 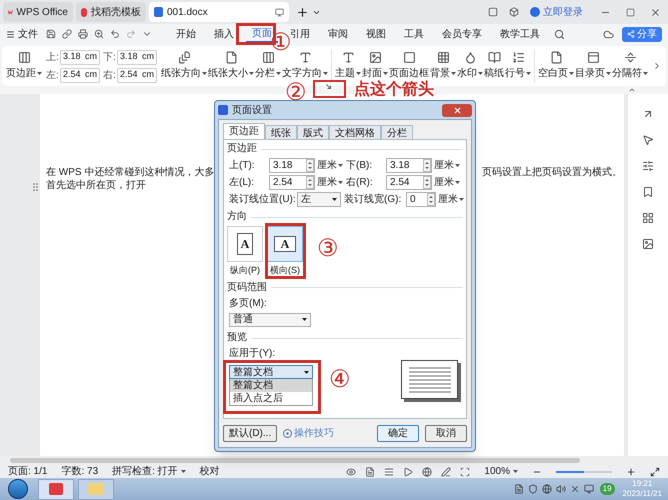 What do you see at coordinates (470, 66) in the screenshot?
I see `ribbon-button: 水印` at bounding box center [470, 66].